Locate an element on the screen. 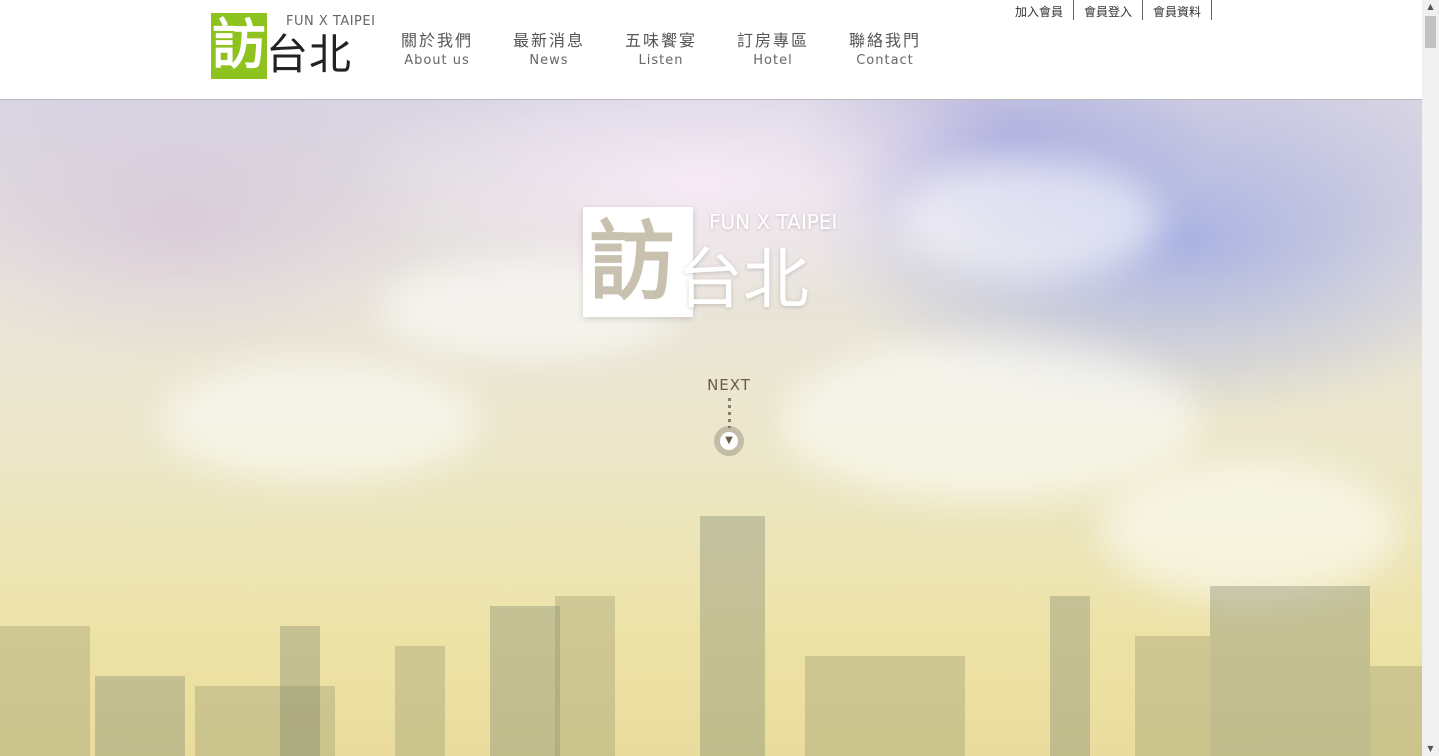 Image resolution: width=1439 pixels, height=756 pixels. site-logo: 訪 台北 FUN X TAIPEI is located at coordinates (292, 47).